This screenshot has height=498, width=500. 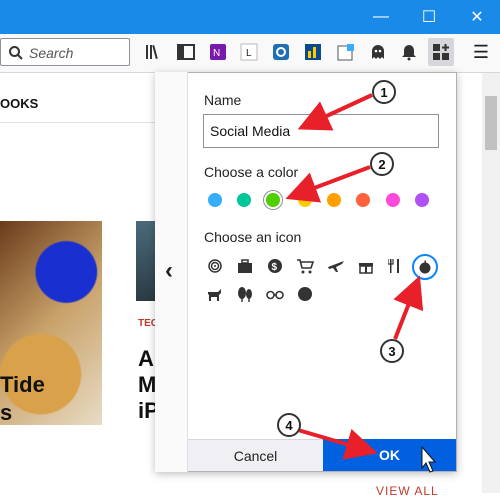 What do you see at coordinates (289, 425) in the screenshot?
I see `callout-4: 4` at bounding box center [289, 425].